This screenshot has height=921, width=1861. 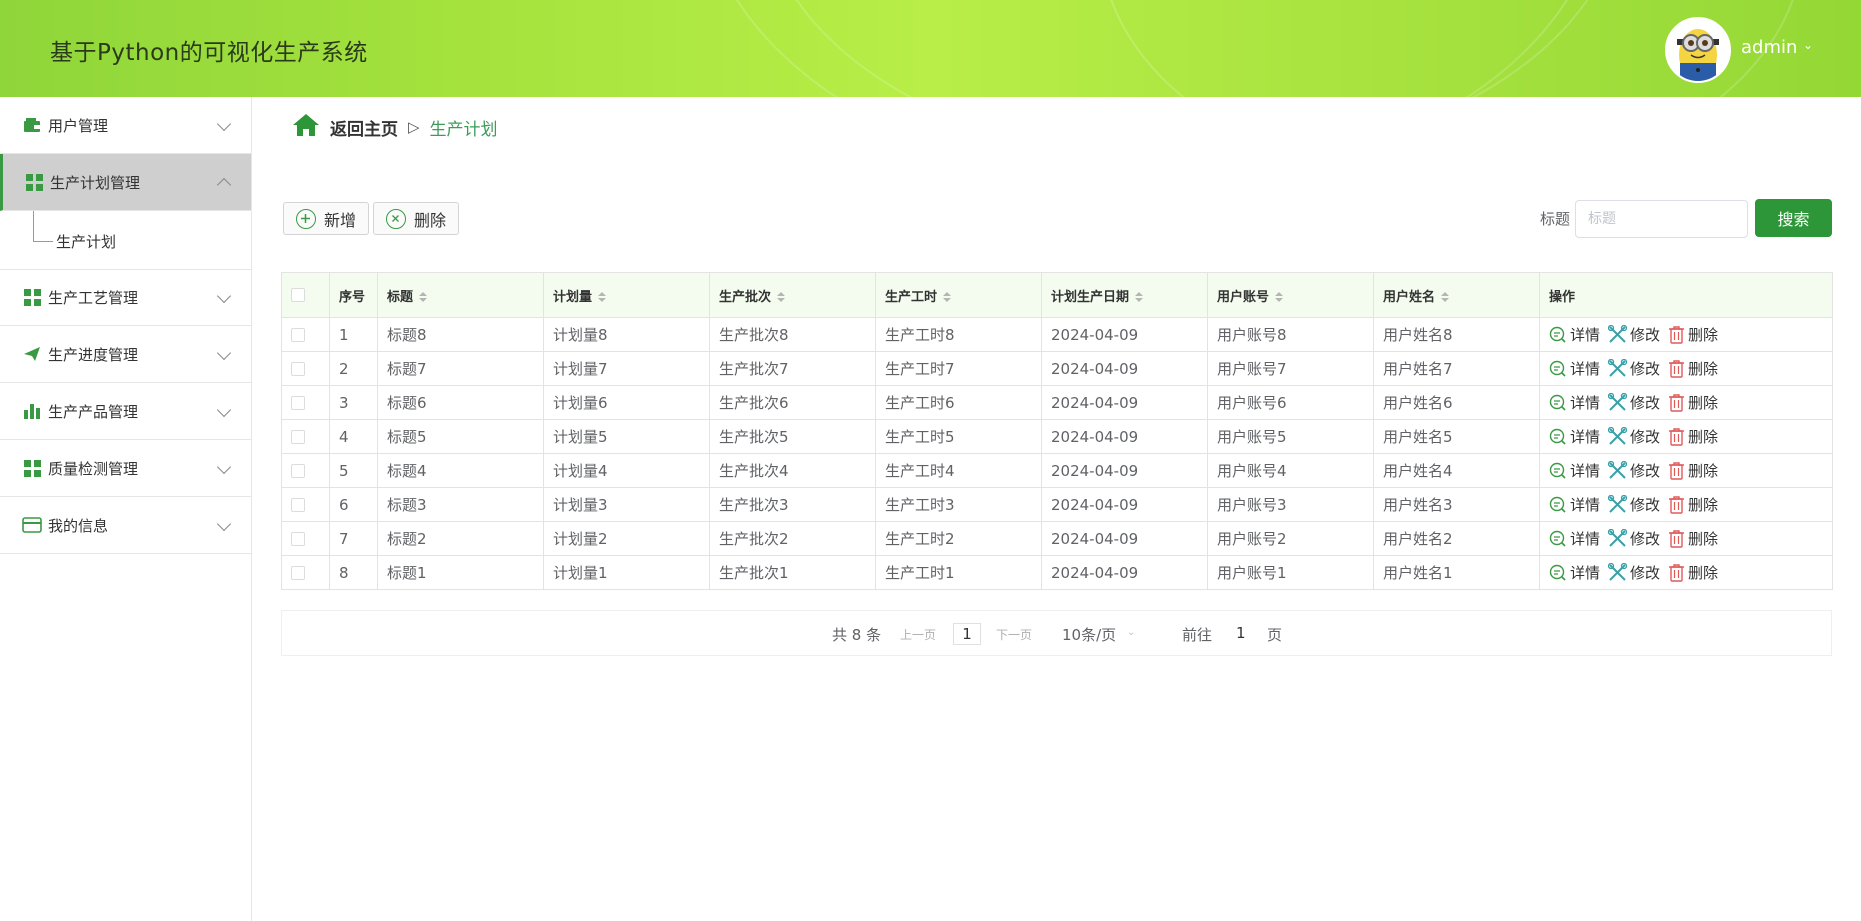 I want to click on goto-page-input: 1, so click(x=1241, y=633).